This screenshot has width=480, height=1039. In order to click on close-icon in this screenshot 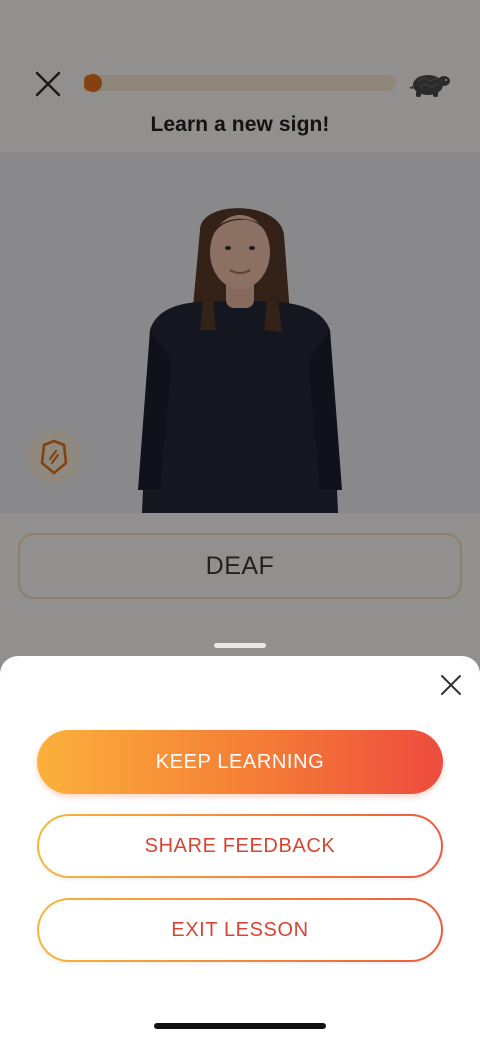, I will do `click(451, 685)`.